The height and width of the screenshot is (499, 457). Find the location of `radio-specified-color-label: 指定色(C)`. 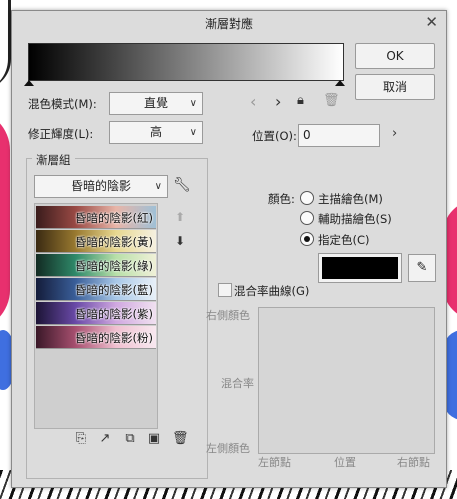

radio-specified-color-label: 指定色(C) is located at coordinates (344, 240).